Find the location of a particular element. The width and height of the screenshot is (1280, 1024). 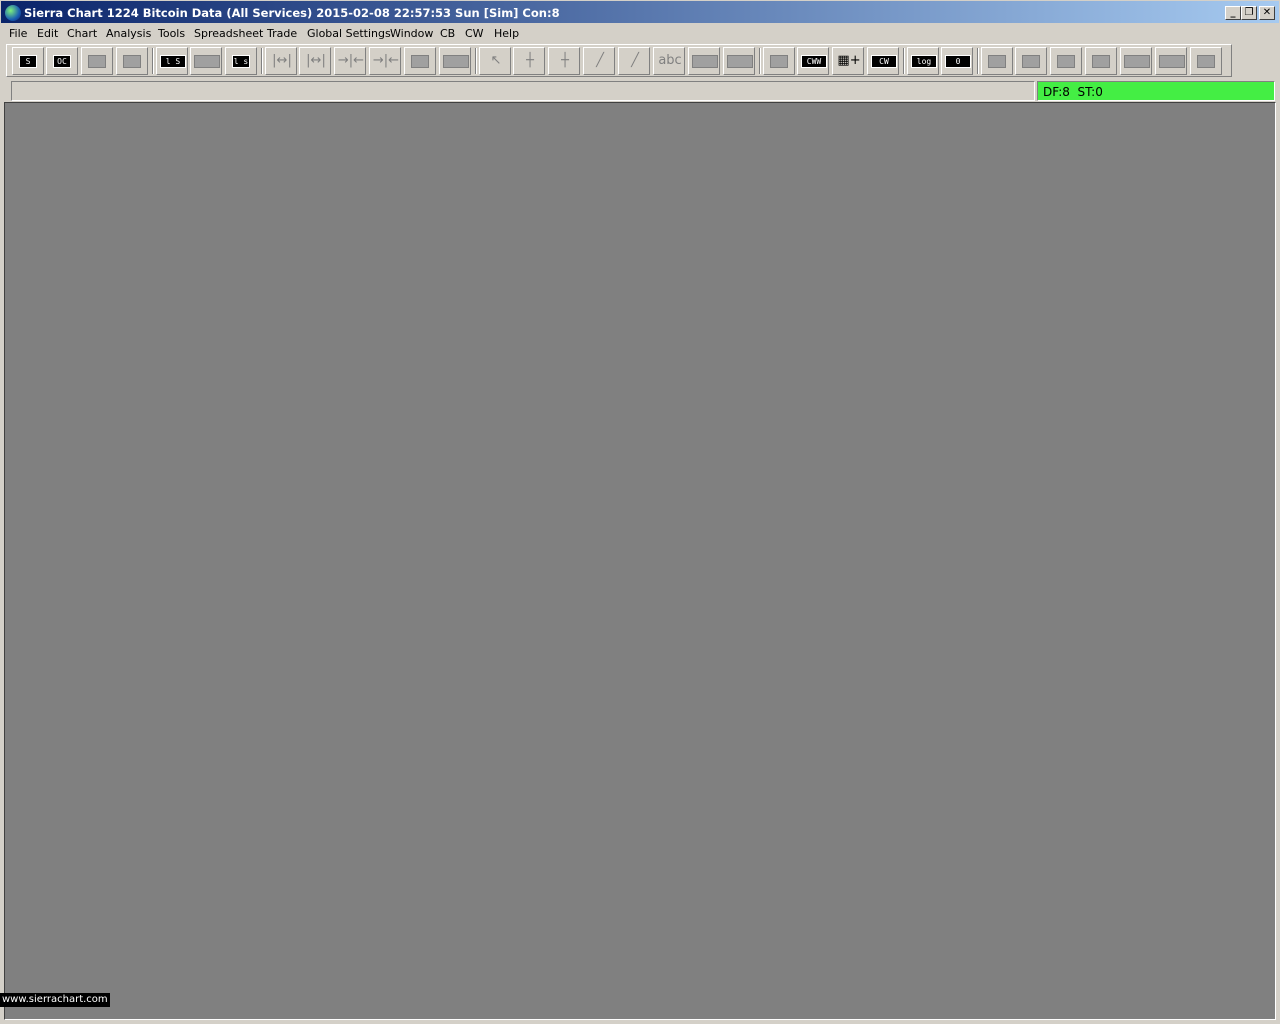

toolbar-button-0: 0 is located at coordinates (957, 61).